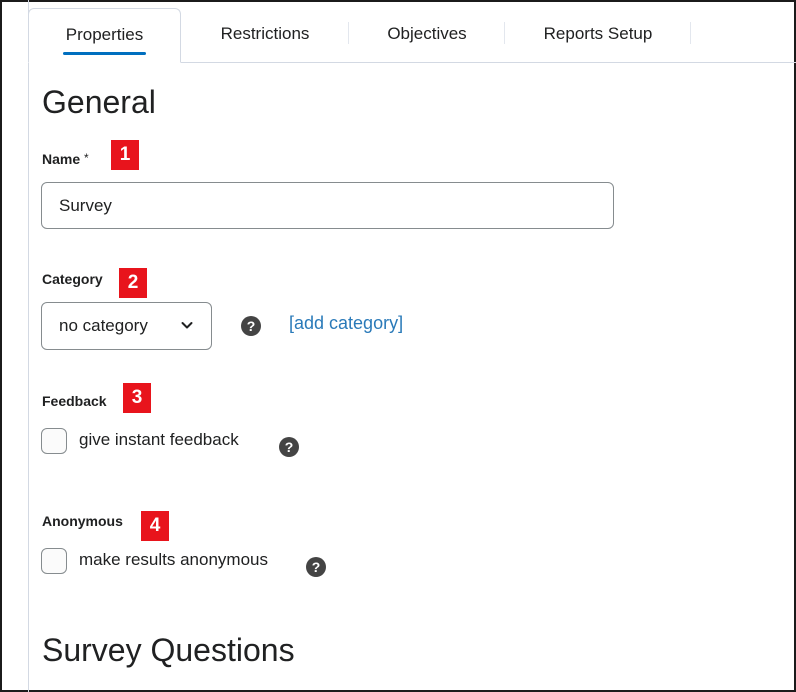  I want to click on tab-reports-setup-label: Reports Setup, so click(598, 33).